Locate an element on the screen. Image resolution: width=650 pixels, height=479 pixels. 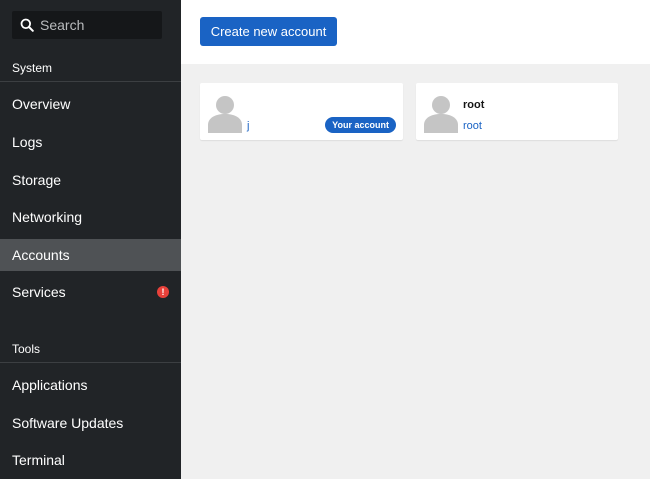
account-name: root is located at coordinates (474, 105).